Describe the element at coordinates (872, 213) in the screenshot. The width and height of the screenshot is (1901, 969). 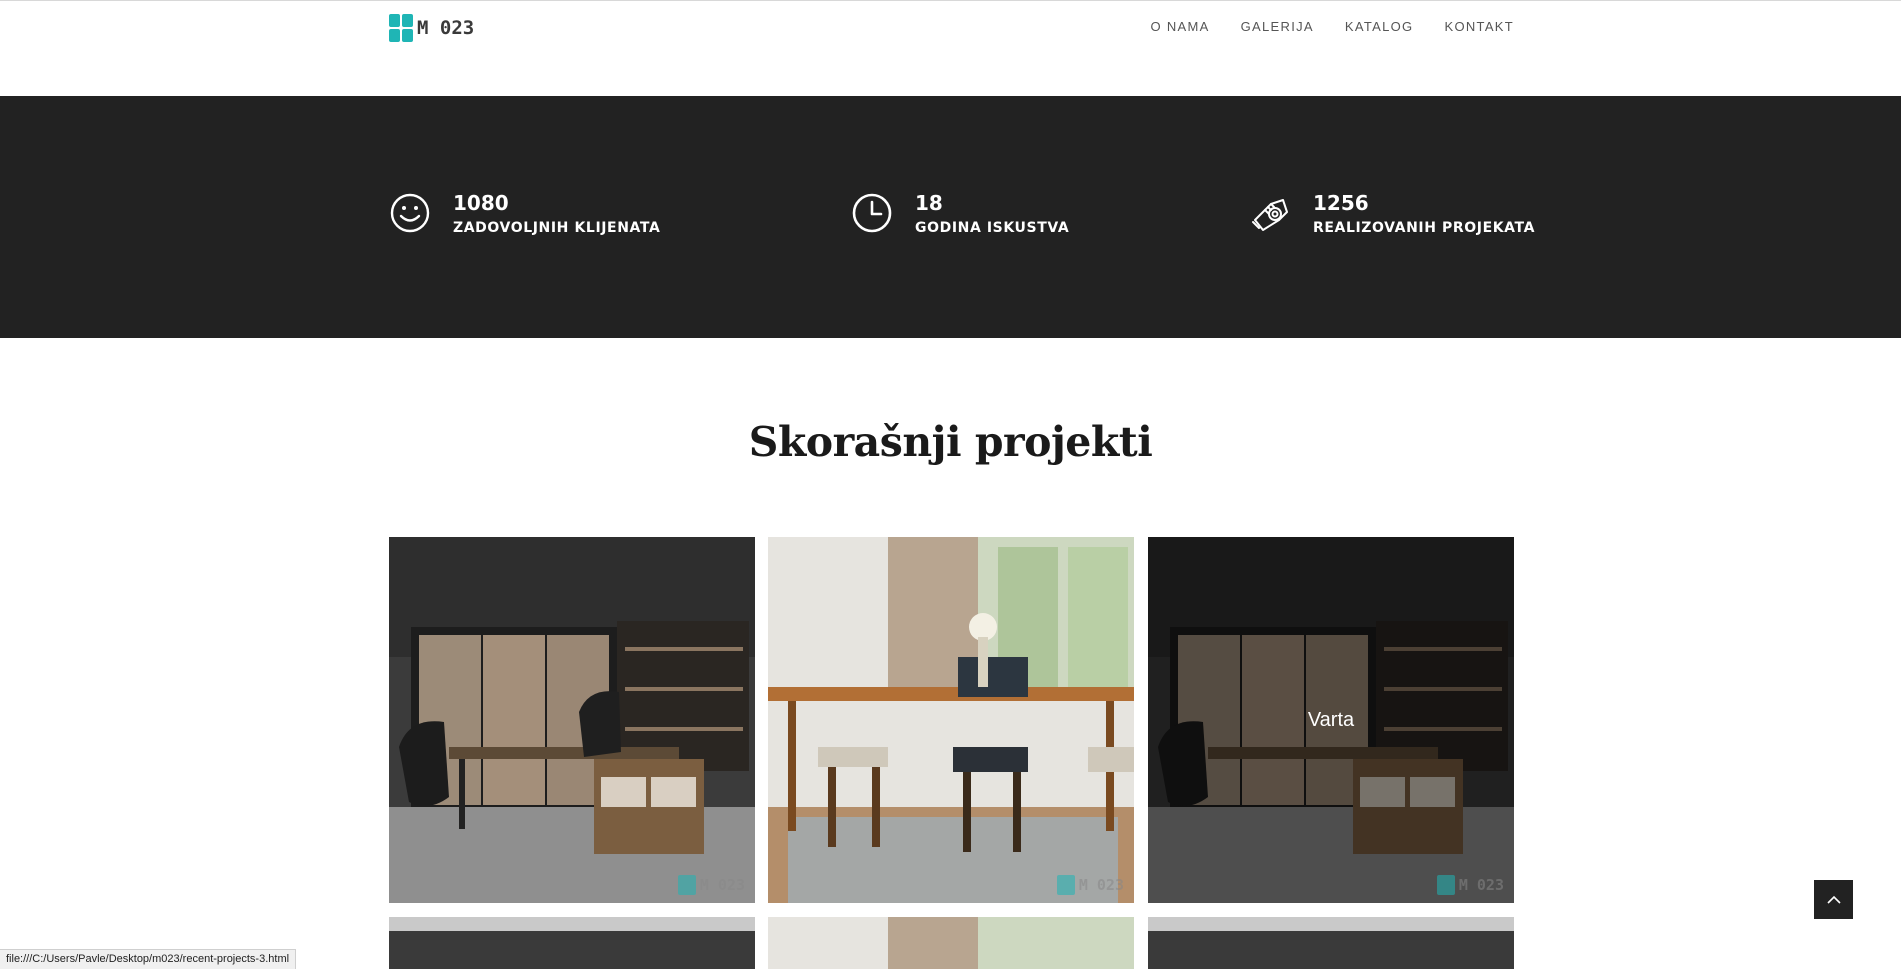
I see `clock-icon` at that location.